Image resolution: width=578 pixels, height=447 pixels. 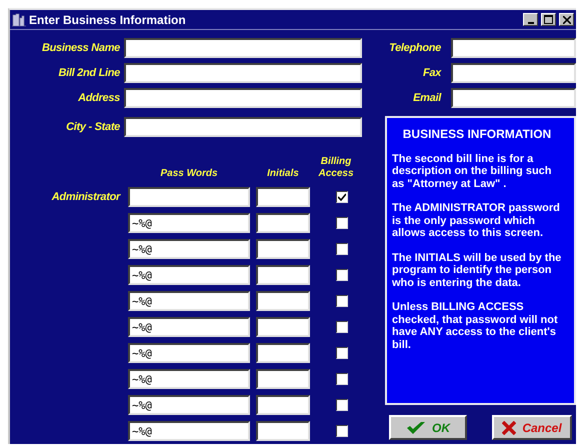 I want to click on close-button, so click(x=566, y=19).